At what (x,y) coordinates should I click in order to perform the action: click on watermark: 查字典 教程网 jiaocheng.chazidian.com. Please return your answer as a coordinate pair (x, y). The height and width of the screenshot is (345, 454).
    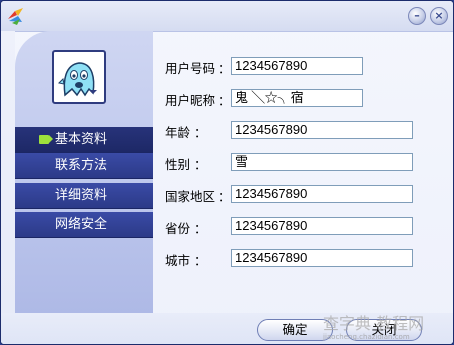
    Looking at the image, I should click on (387, 330).